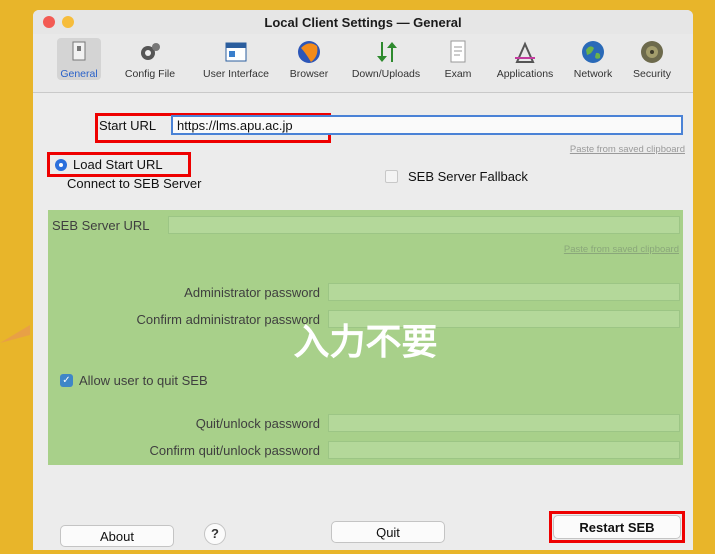  What do you see at coordinates (234, 450) in the screenshot?
I see `confirm-quit-password-label: Confirm quit/unlock password` at bounding box center [234, 450].